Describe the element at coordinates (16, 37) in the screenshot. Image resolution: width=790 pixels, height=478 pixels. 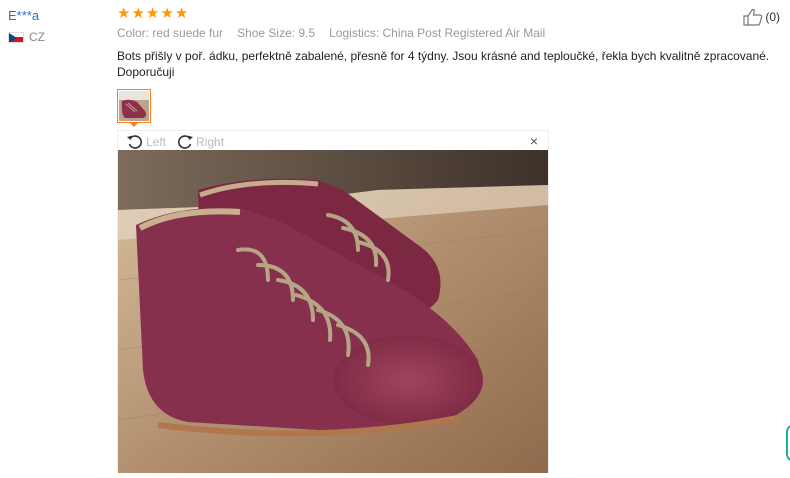
I see `cz-flag-icon` at that location.